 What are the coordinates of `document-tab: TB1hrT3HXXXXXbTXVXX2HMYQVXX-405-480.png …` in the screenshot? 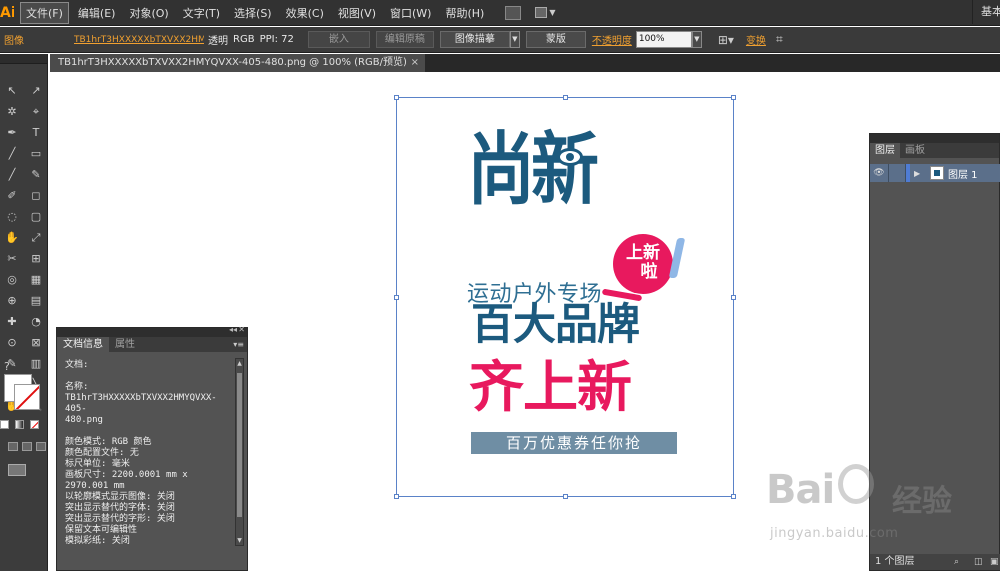 It's located at (237, 63).